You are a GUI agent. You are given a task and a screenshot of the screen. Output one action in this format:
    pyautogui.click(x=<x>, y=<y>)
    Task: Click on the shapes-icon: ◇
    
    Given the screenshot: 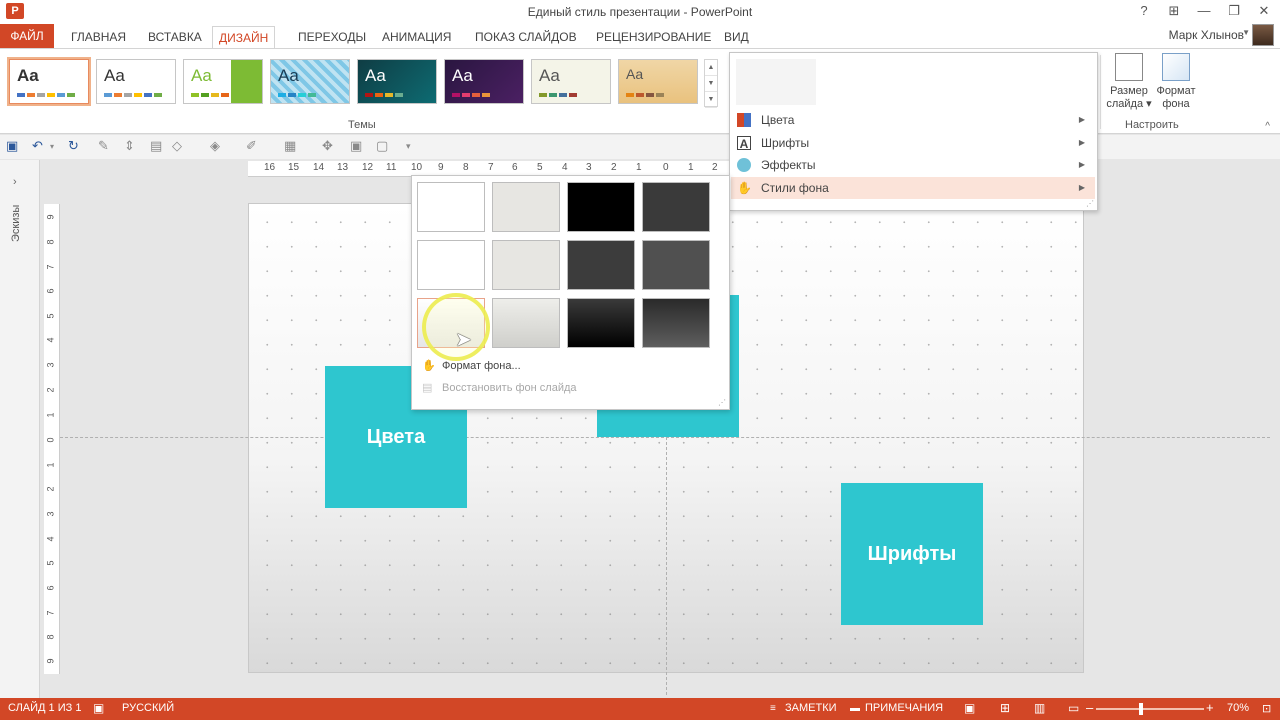 What is the action you would take?
    pyautogui.click(x=177, y=146)
    